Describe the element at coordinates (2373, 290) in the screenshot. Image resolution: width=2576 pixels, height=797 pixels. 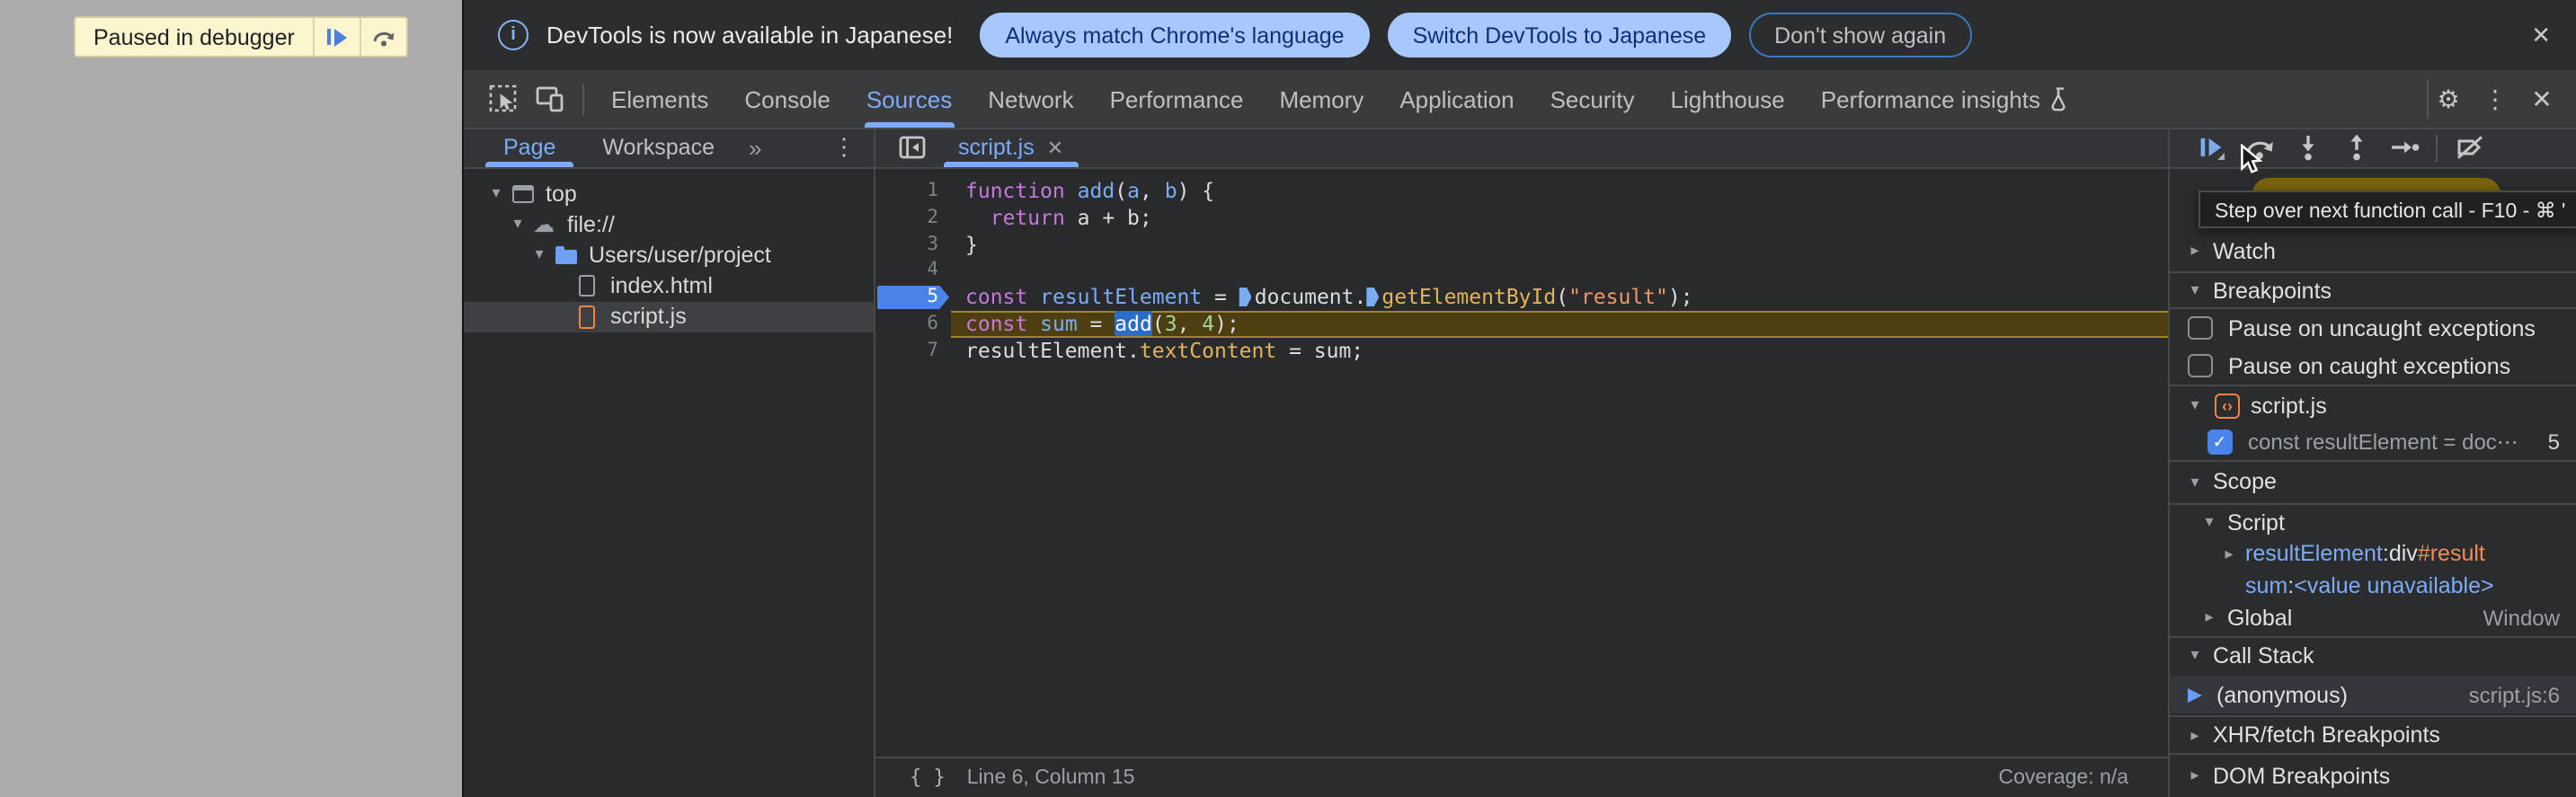
I see `section-breakpoints: ▾ Breakpoints` at that location.